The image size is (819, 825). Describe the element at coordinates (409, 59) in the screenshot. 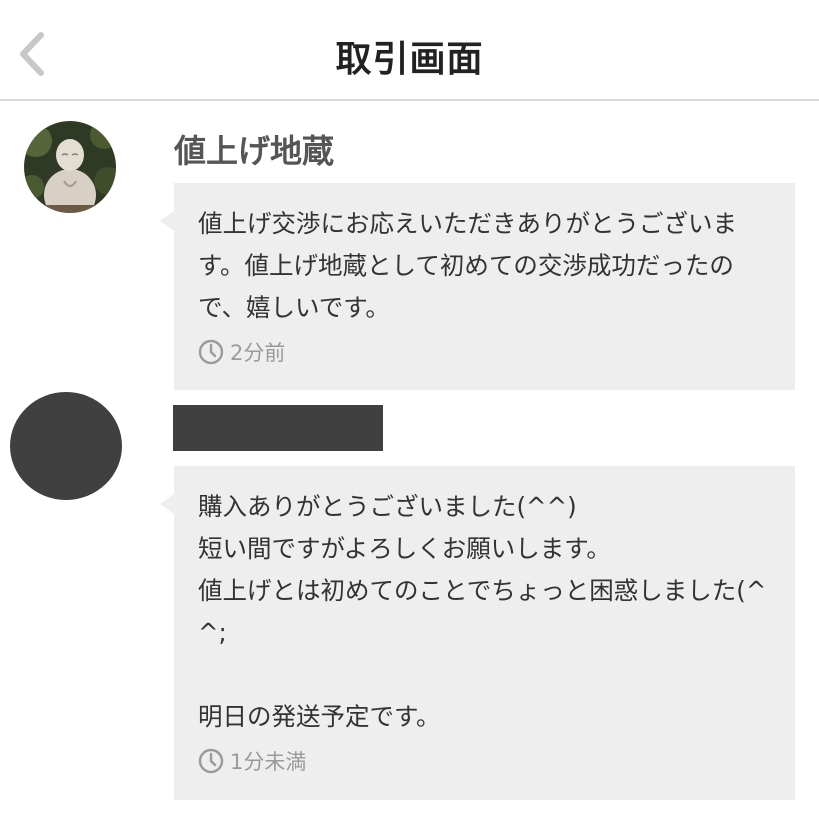

I see `page-title: 取引画面` at that location.